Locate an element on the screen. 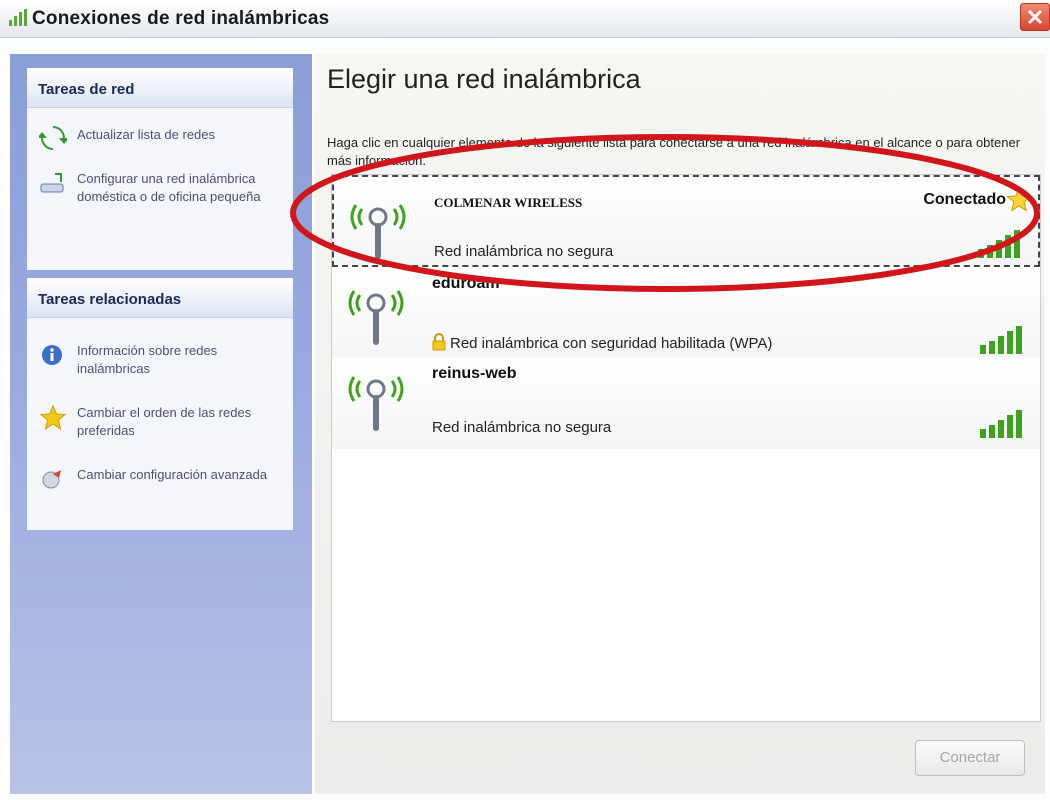  connect-button: Conectar is located at coordinates (970, 758).